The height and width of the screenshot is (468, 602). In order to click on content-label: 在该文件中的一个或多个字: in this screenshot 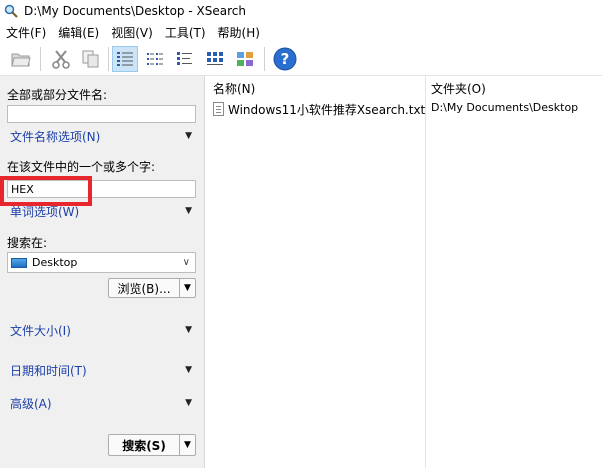, I will do `click(81, 167)`.